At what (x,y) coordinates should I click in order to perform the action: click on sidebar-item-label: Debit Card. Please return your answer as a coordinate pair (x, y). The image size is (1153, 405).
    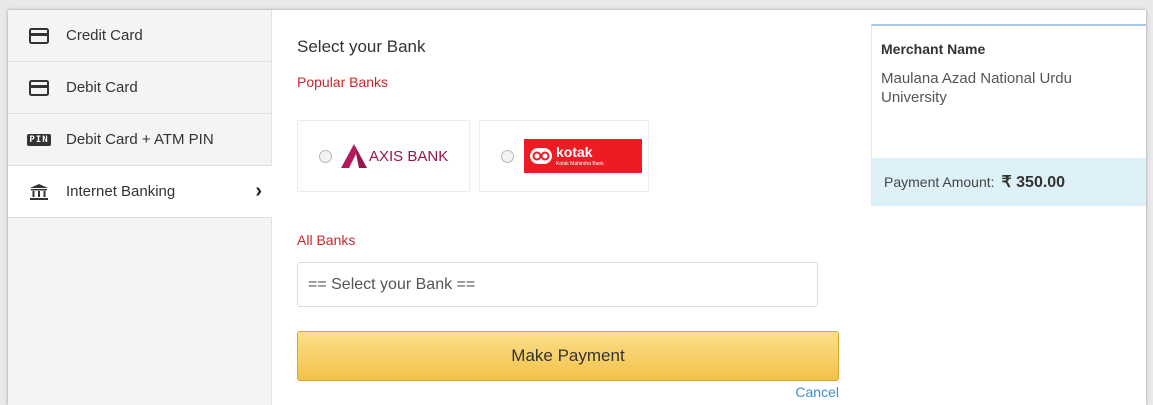
    Looking at the image, I should click on (102, 87).